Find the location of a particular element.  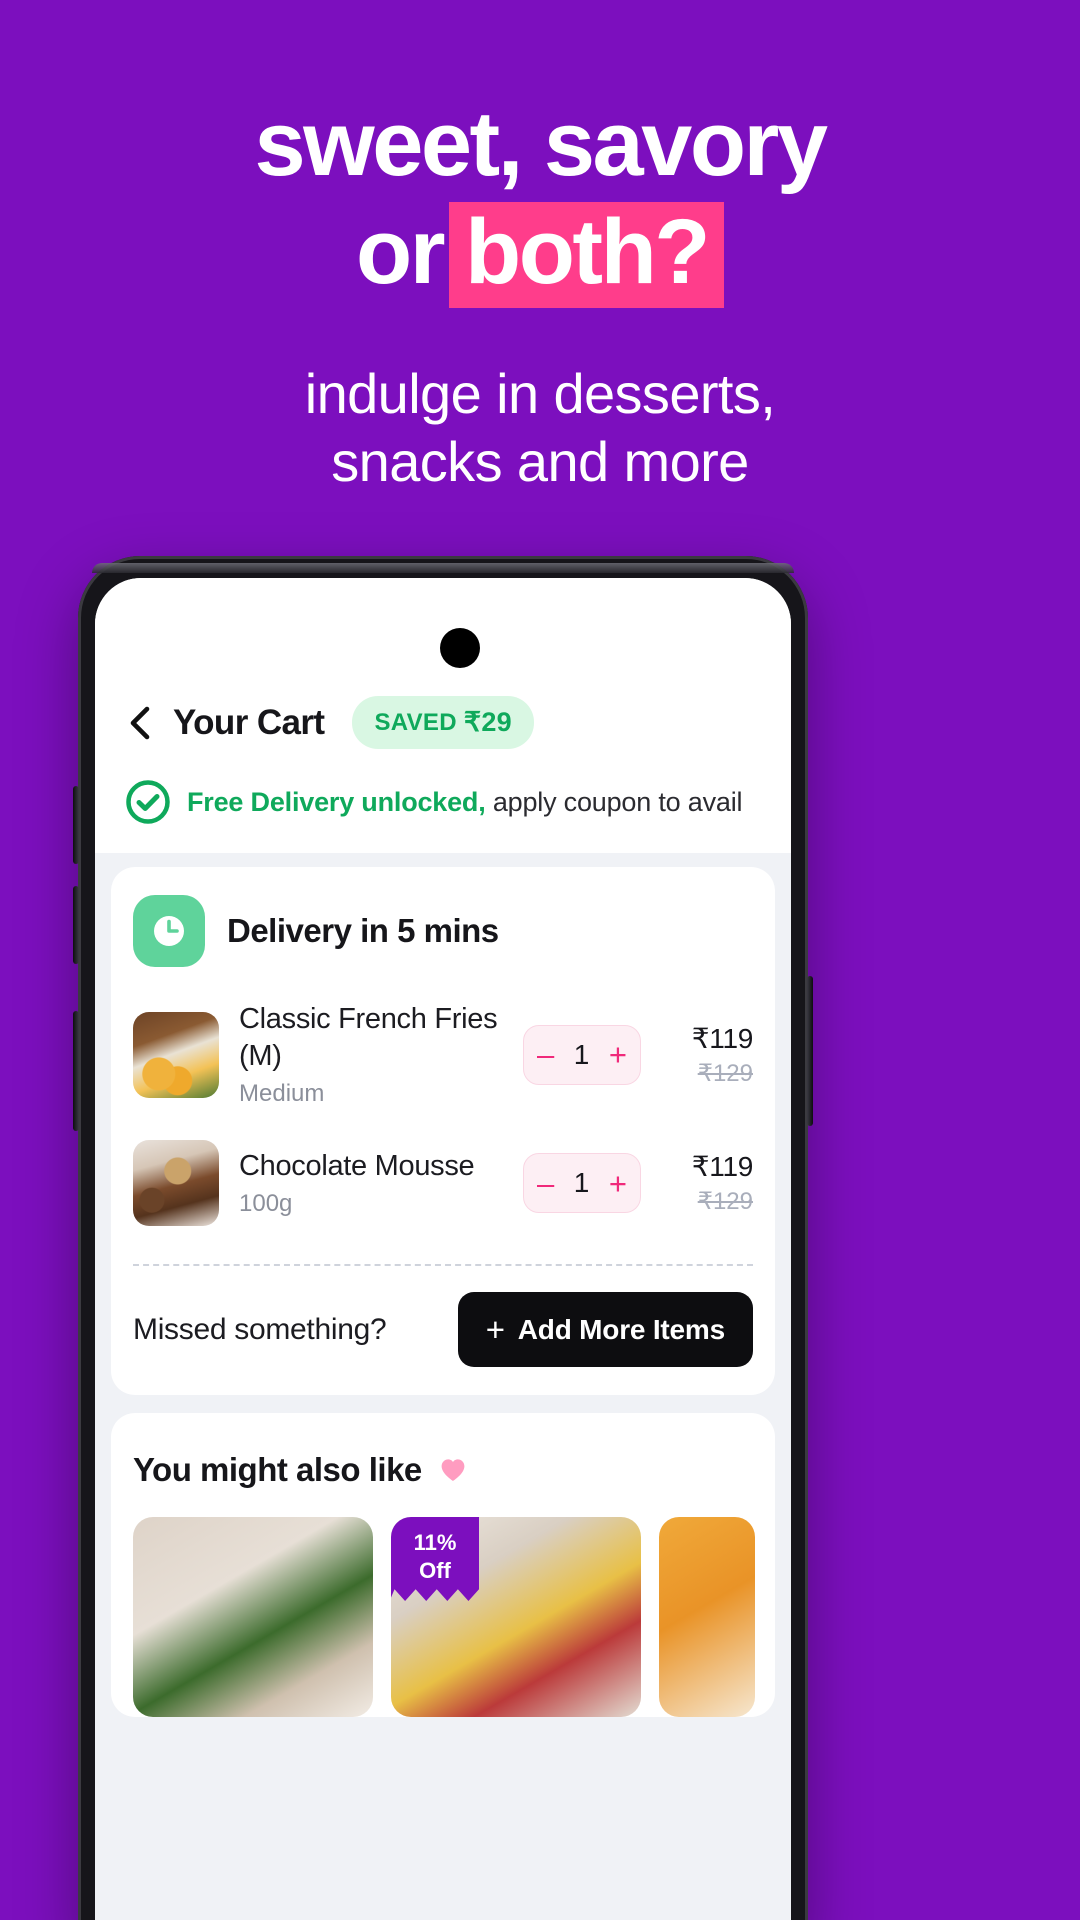

subheadline-line-2: snacks and more is located at coordinates (540, 461).